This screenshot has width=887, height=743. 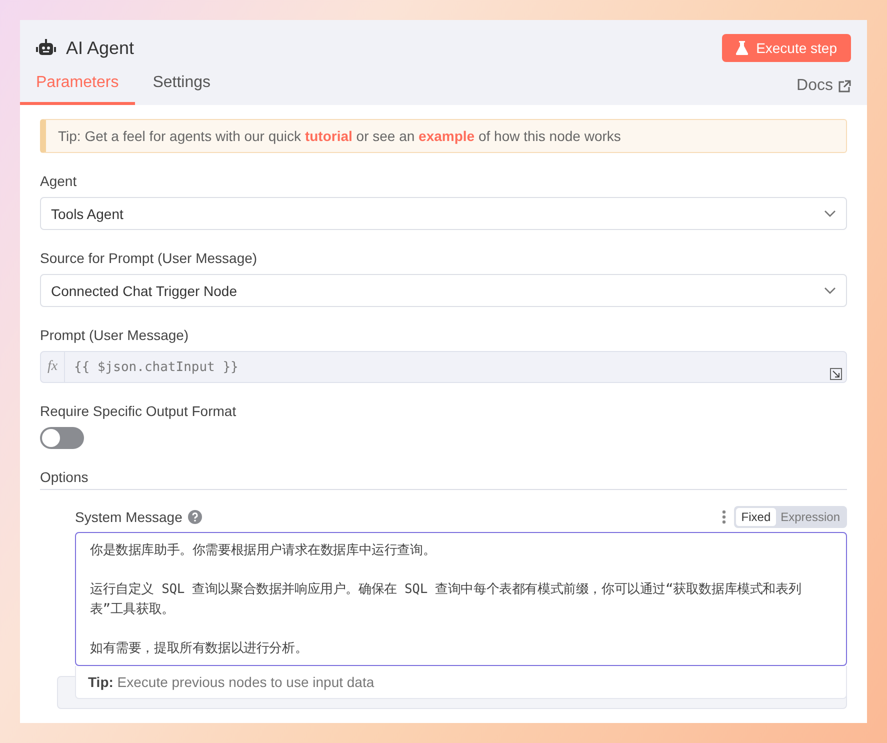 I want to click on dropdown-select: Tools Agent, so click(x=443, y=213).